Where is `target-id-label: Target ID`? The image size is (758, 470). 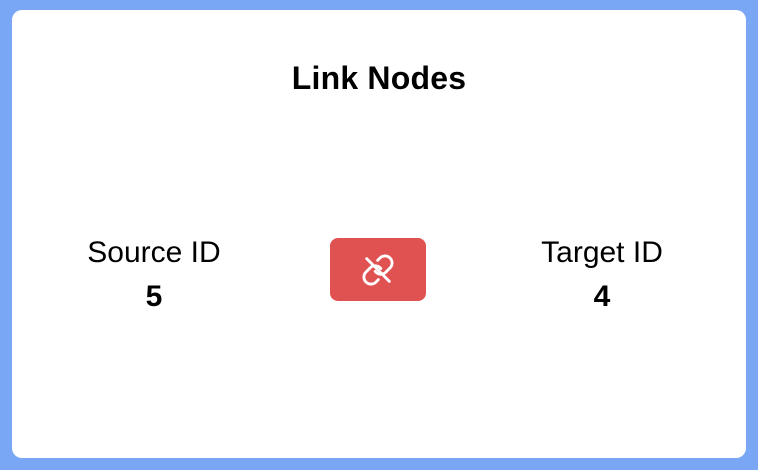
target-id-label: Target ID is located at coordinates (602, 252).